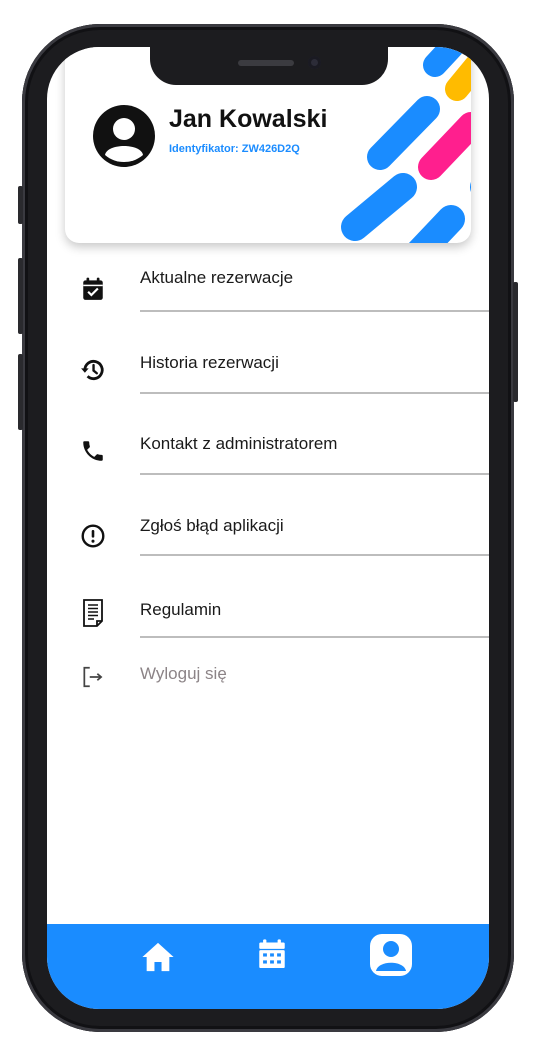 Image resolution: width=542 pixels, height=1057 pixels. What do you see at coordinates (93, 536) in the screenshot?
I see `alert-circle-icon` at bounding box center [93, 536].